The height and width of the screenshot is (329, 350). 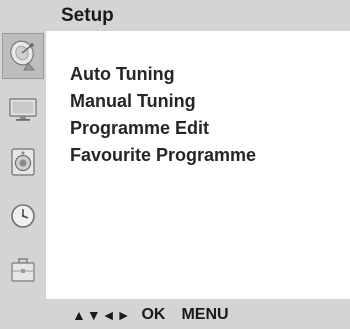 What do you see at coordinates (163, 101) in the screenshot?
I see `menu-item-manual-tuning: Manual Tuning` at bounding box center [163, 101].